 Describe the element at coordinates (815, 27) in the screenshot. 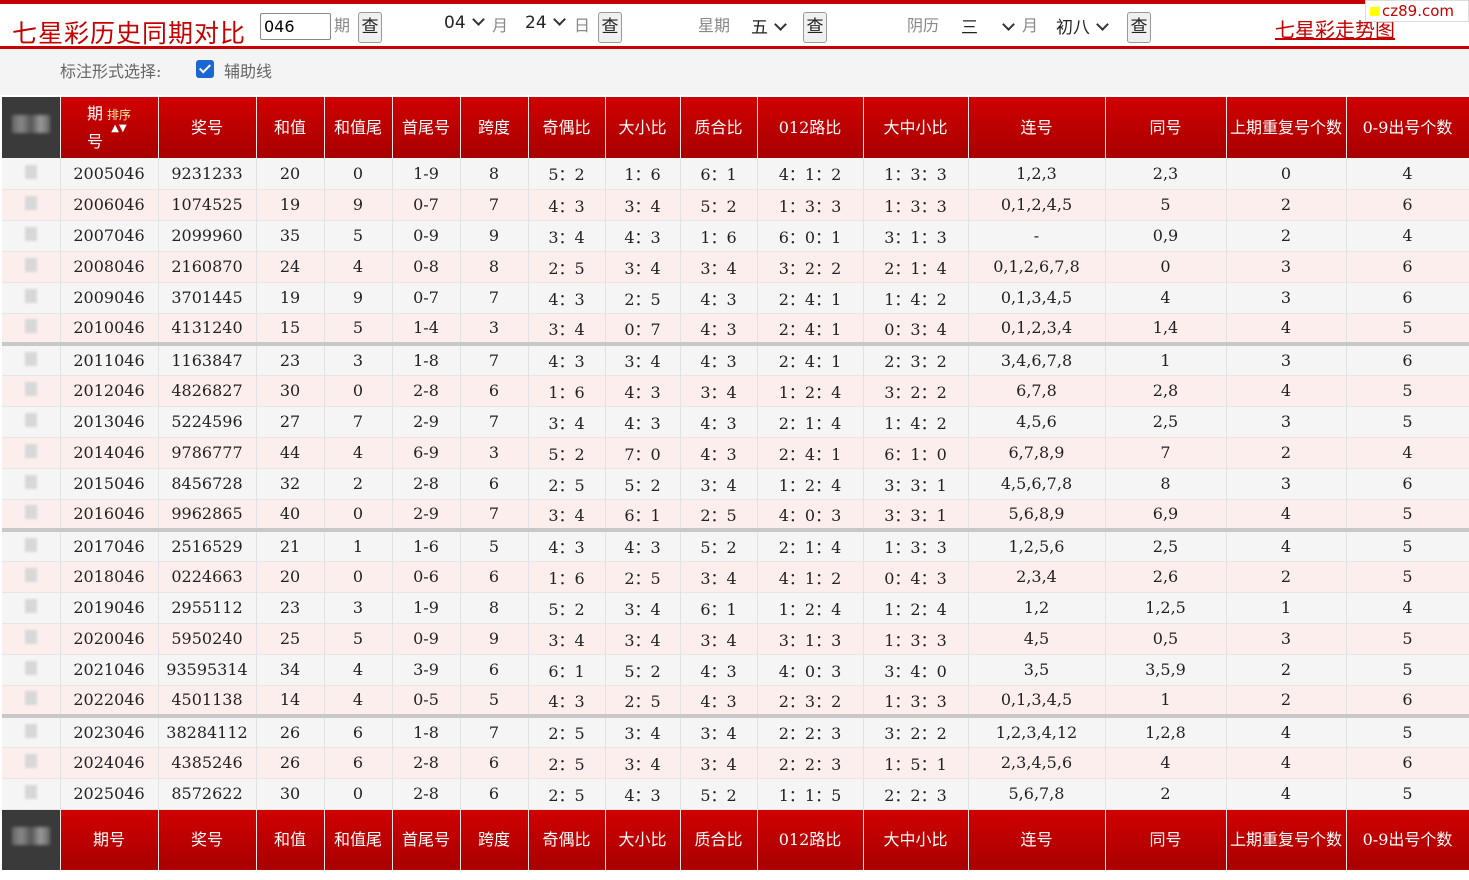

I see `weekday-query-button: 查` at that location.